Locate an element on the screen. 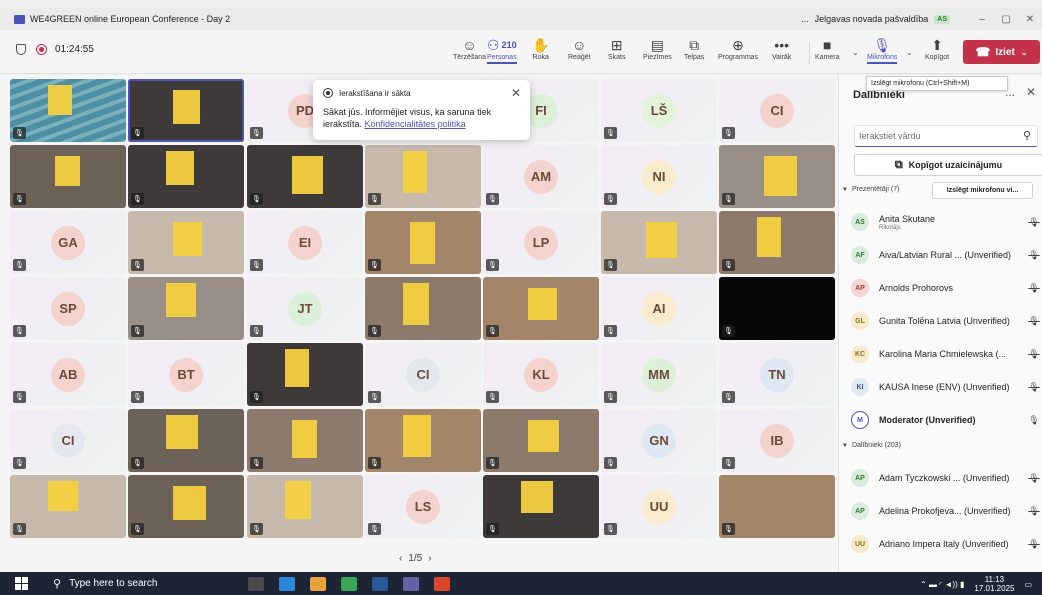 The height and width of the screenshot is (595, 1042). attendees-section-header: ▼ Dalībnieki (203) is located at coordinates (871, 445).